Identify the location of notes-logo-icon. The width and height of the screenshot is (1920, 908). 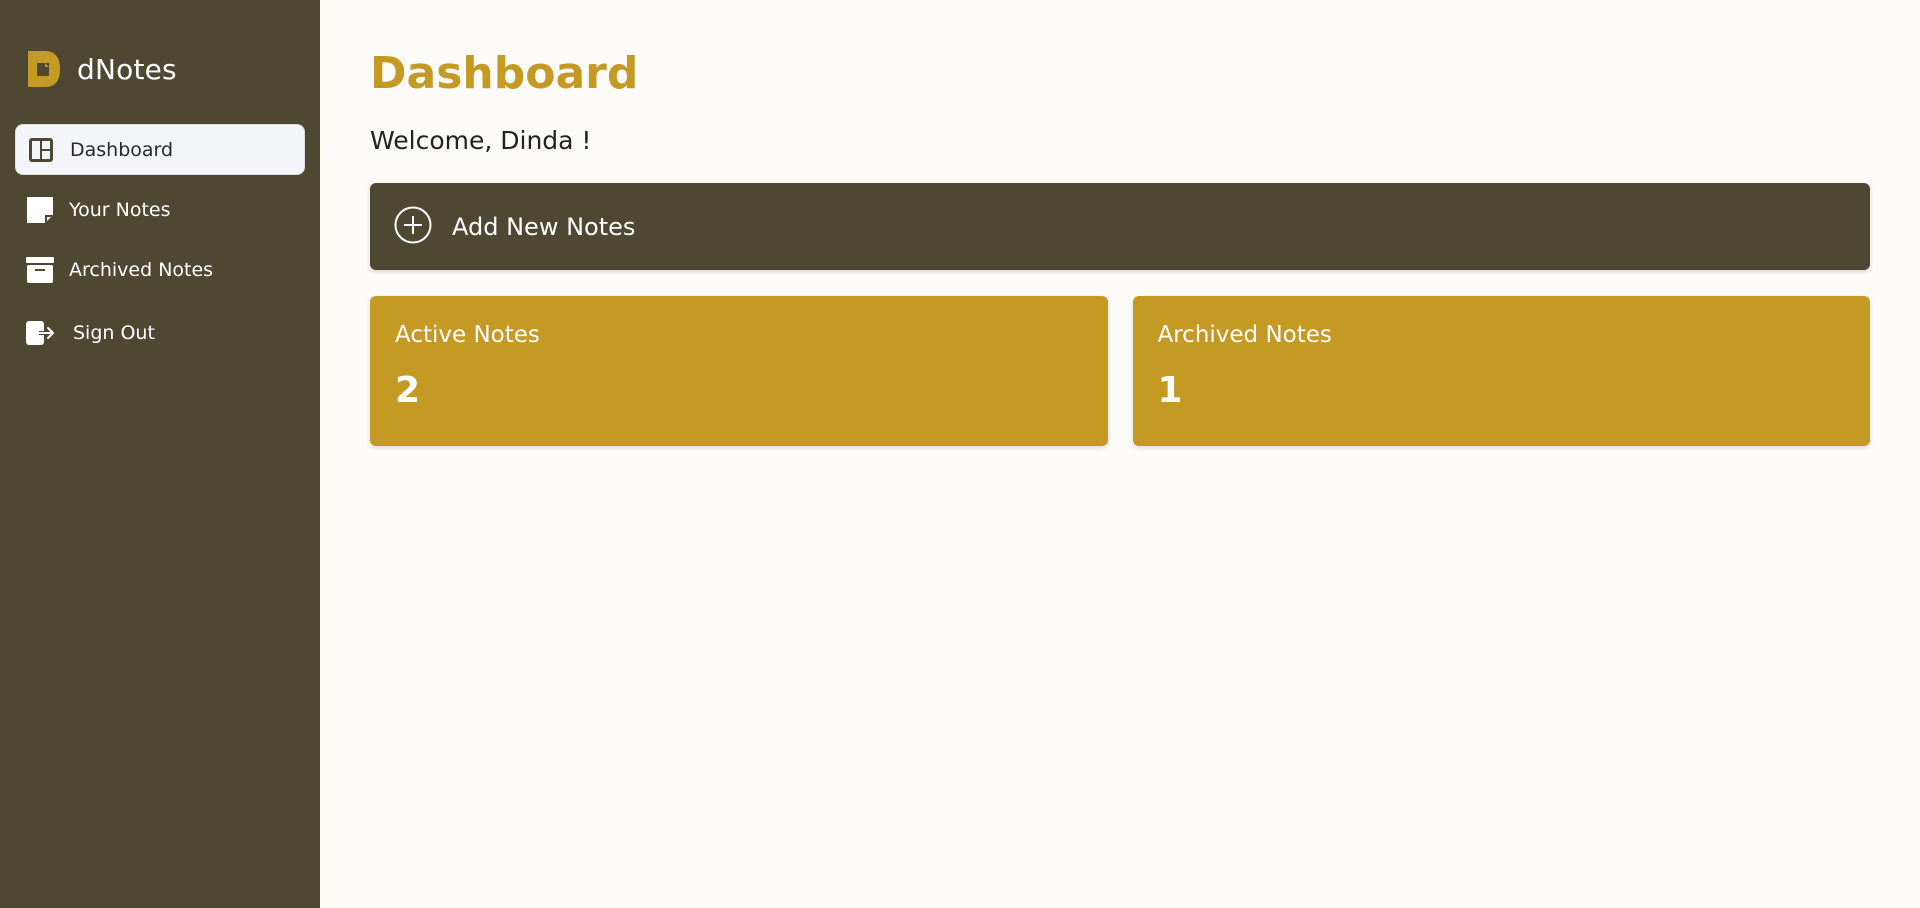
(43, 69).